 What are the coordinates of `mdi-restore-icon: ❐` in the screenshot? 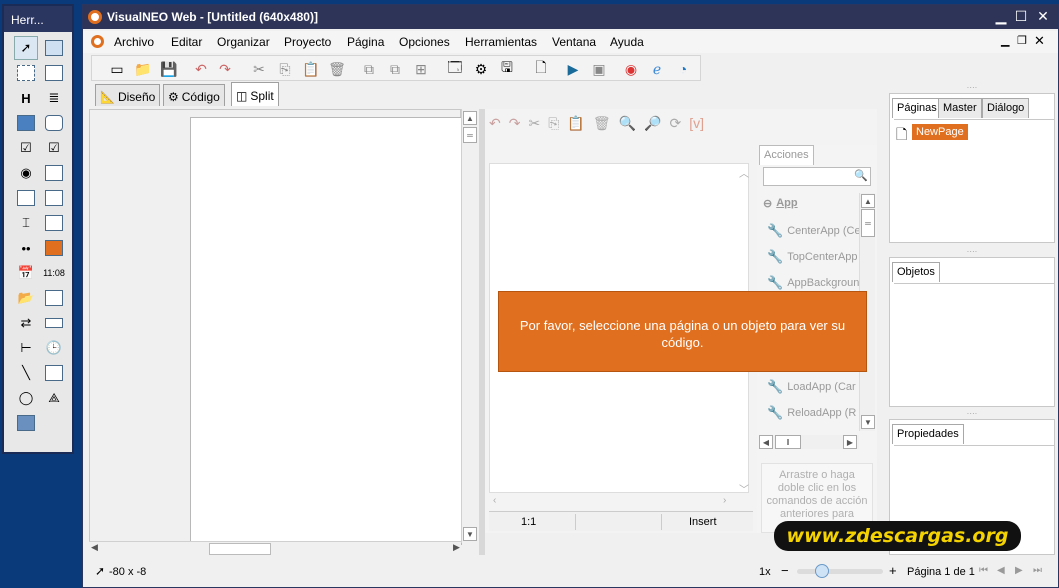 It's located at (1022, 40).